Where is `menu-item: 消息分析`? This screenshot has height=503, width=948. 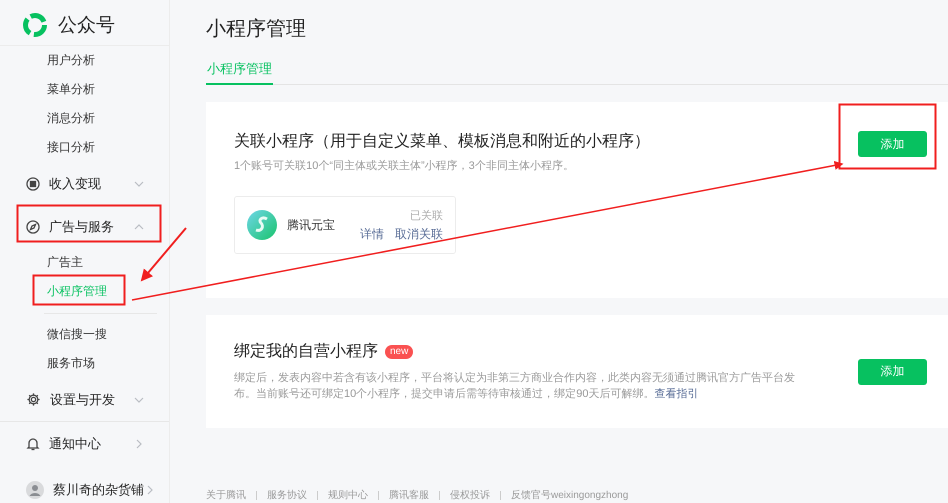 menu-item: 消息分析 is located at coordinates (47, 118).